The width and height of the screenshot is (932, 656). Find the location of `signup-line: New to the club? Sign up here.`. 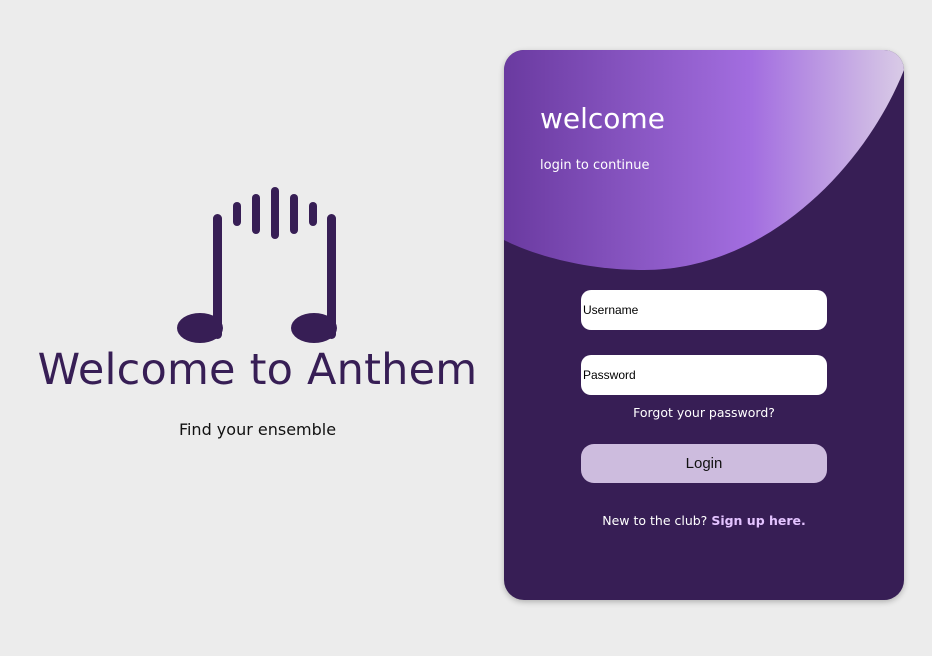

signup-line: New to the club? Sign up here. is located at coordinates (704, 520).